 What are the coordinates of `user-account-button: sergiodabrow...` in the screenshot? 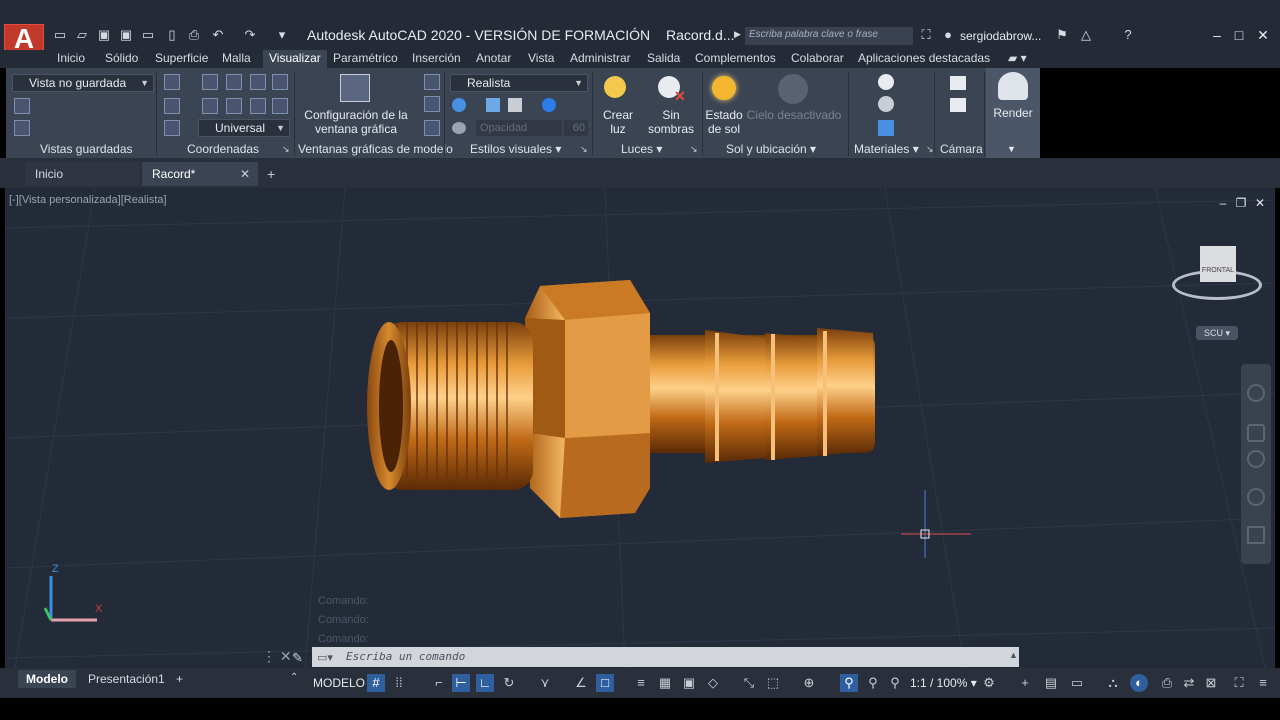 It's located at (1000, 36).